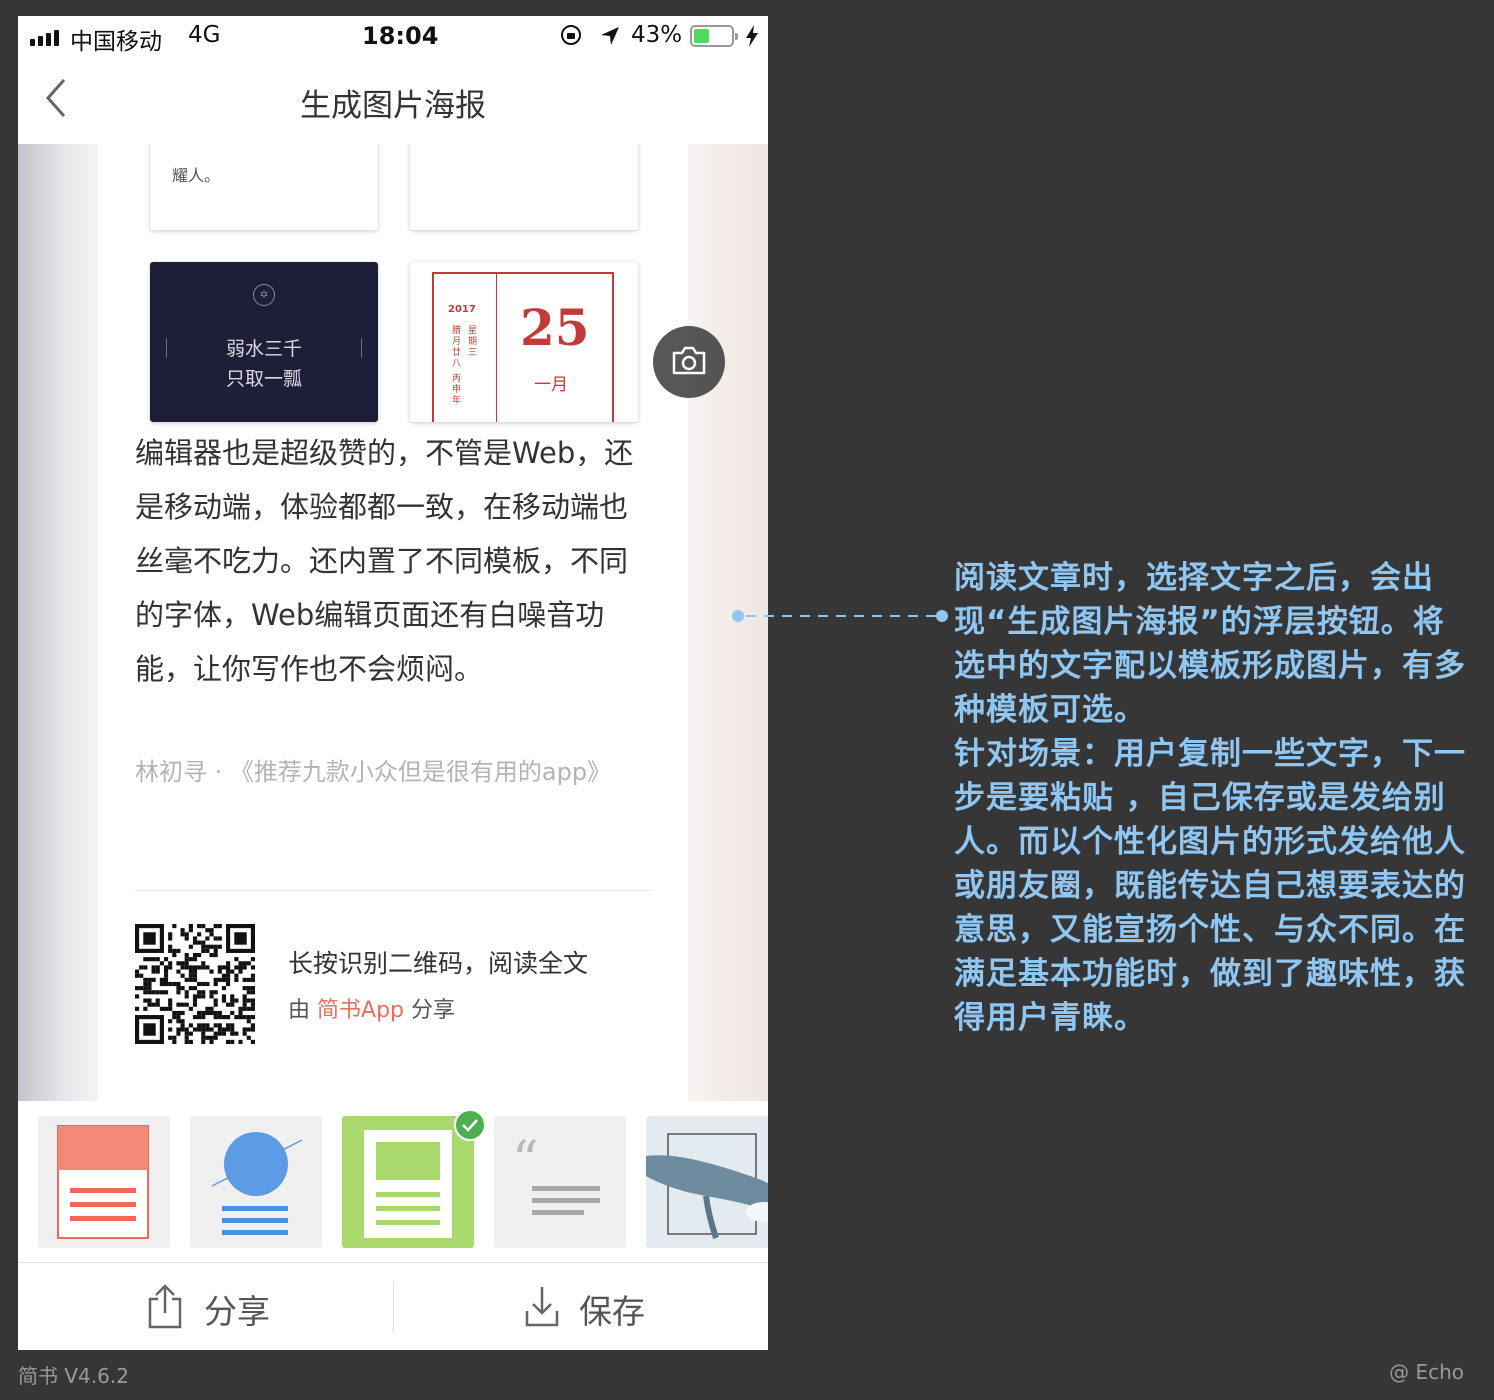 The image size is (1494, 1400). Describe the element at coordinates (457, 347) in the screenshot. I see `calendar-lunar: 腊月廿八` at that location.